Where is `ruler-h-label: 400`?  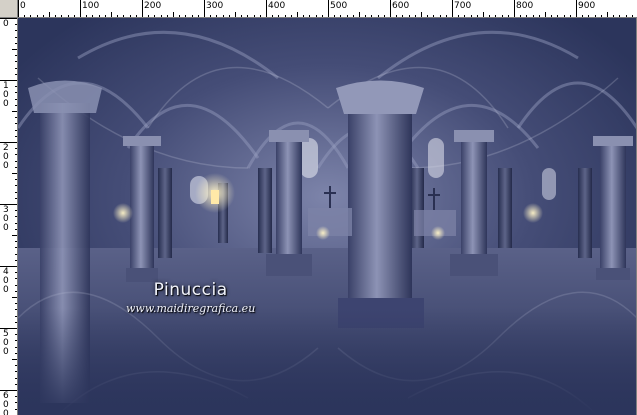
ruler-h-label: 400 is located at coordinates (277, 6).